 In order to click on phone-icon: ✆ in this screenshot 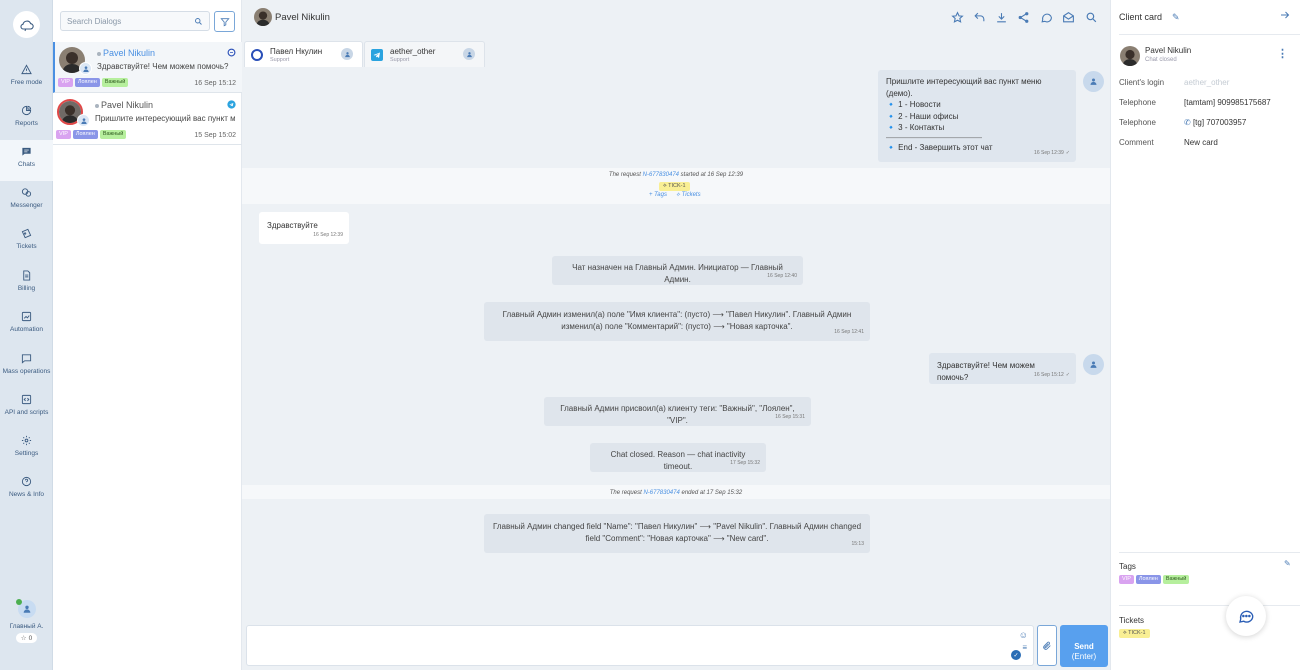, I will do `click(1187, 122)`.